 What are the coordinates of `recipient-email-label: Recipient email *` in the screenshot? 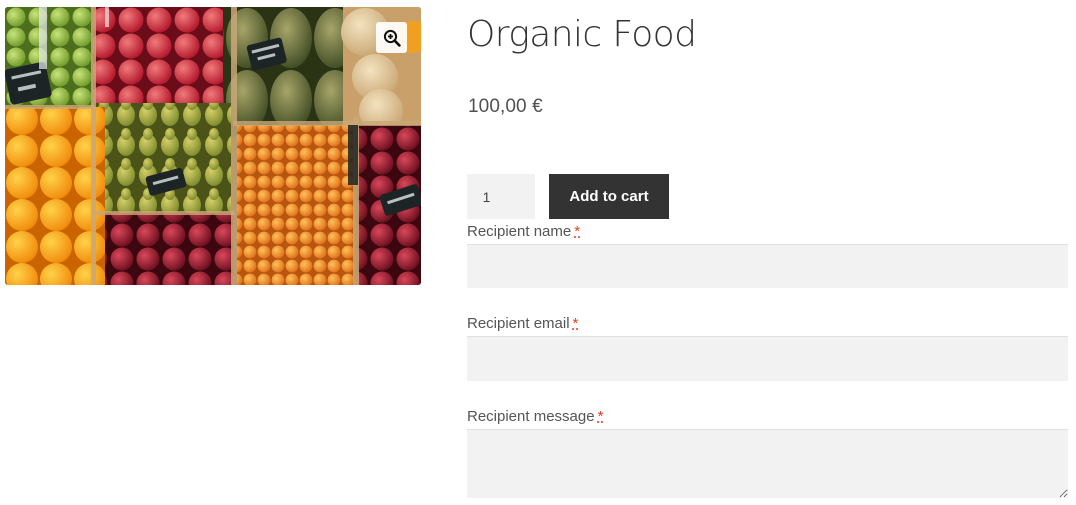 It's located at (522, 323).